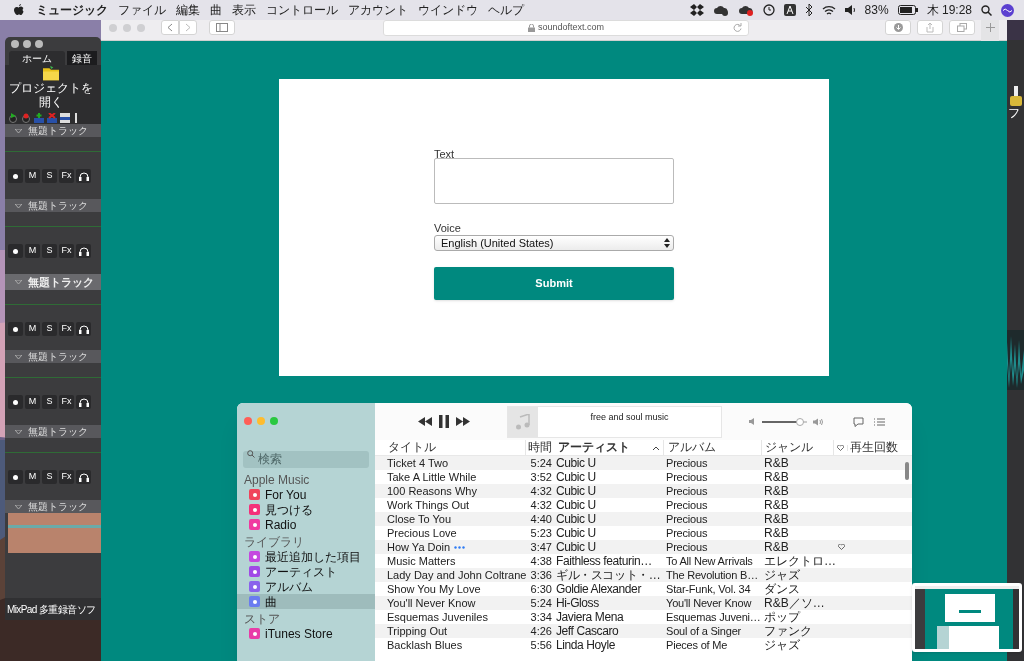  I want to click on menu-item: 表示, so click(244, 10).